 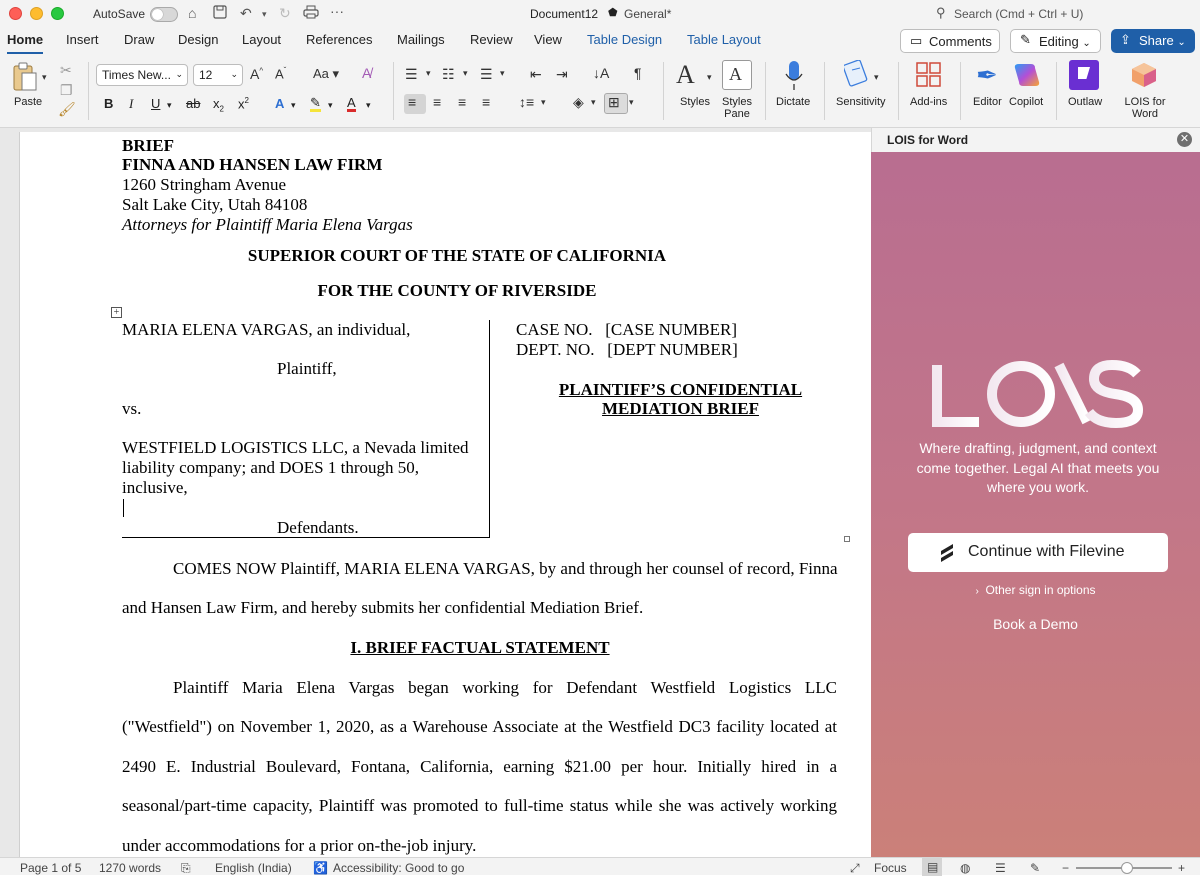 I want to click on copy-icon: ❐, so click(x=66, y=90).